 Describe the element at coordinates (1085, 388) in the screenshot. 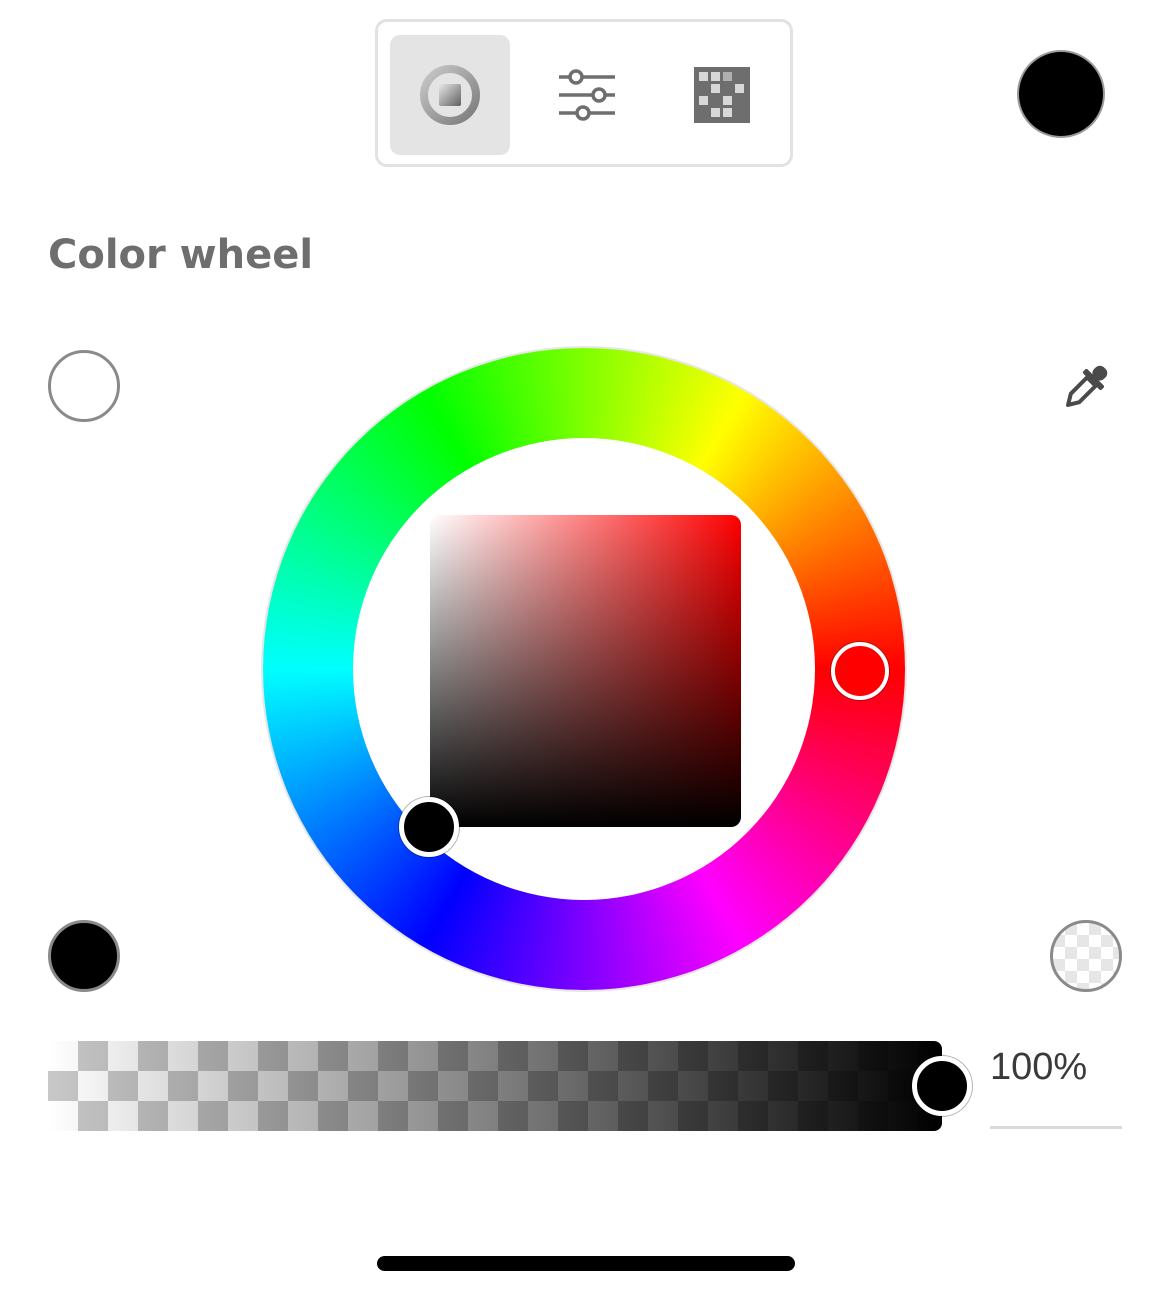

I see `eyedropper-icon` at that location.